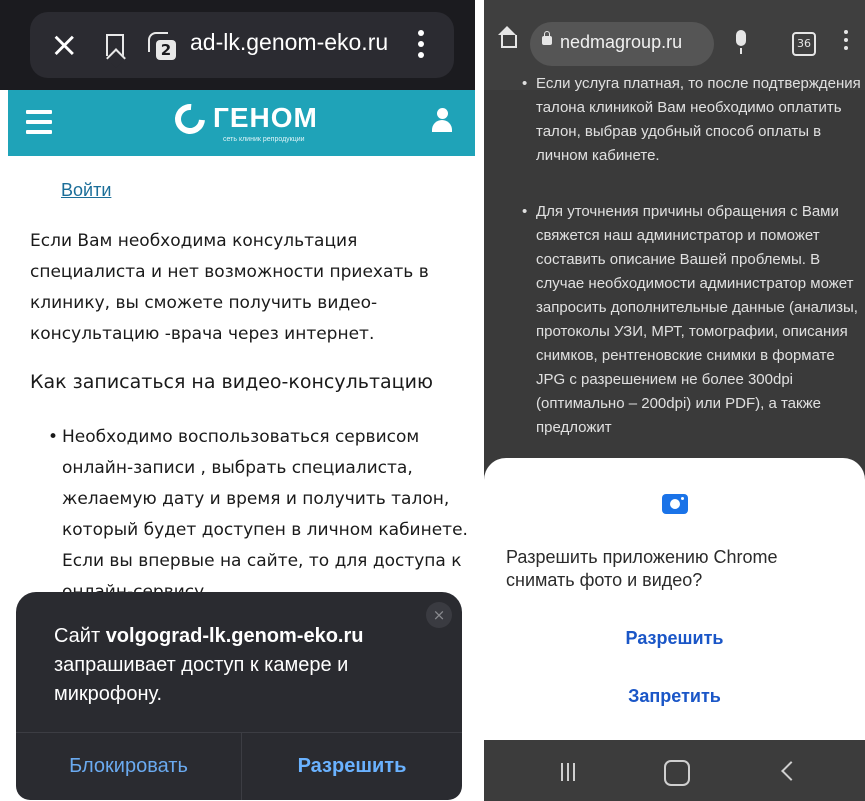 Image resolution: width=865 pixels, height=801 pixels. I want to click on recents-icon, so click(568, 772).